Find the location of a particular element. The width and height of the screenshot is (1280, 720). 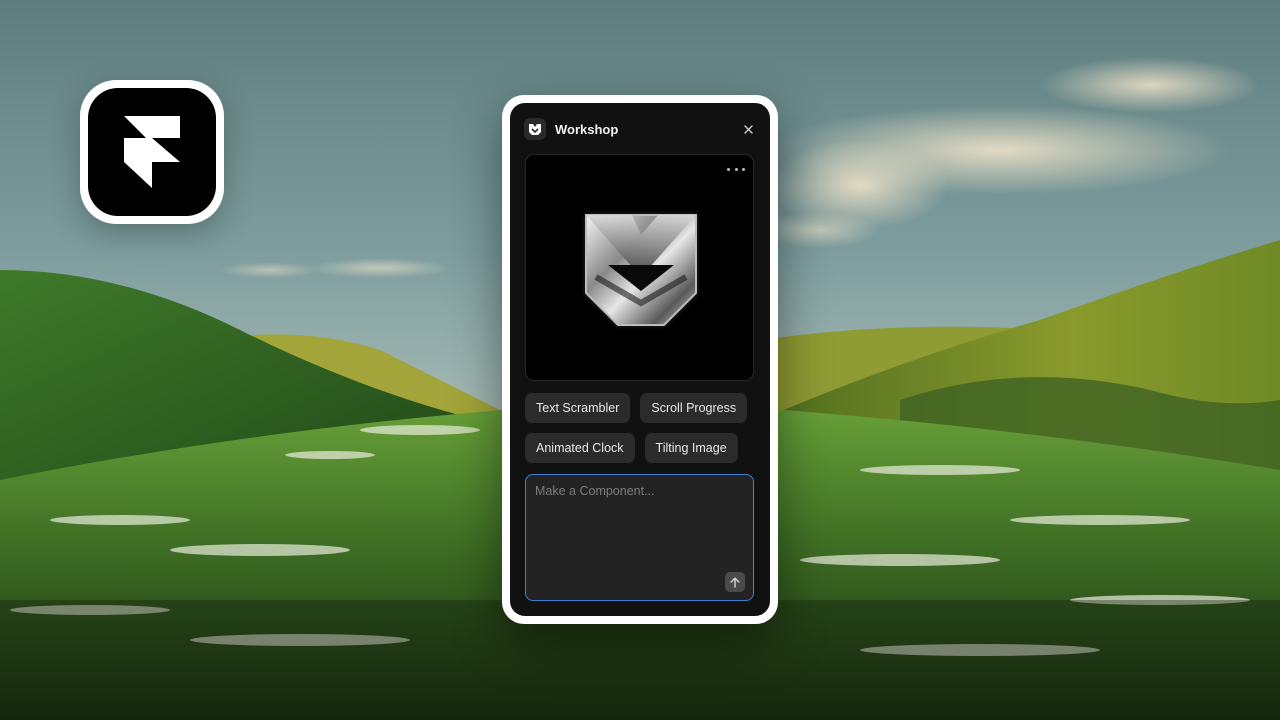

panel-title: Workshop is located at coordinates (587, 129).